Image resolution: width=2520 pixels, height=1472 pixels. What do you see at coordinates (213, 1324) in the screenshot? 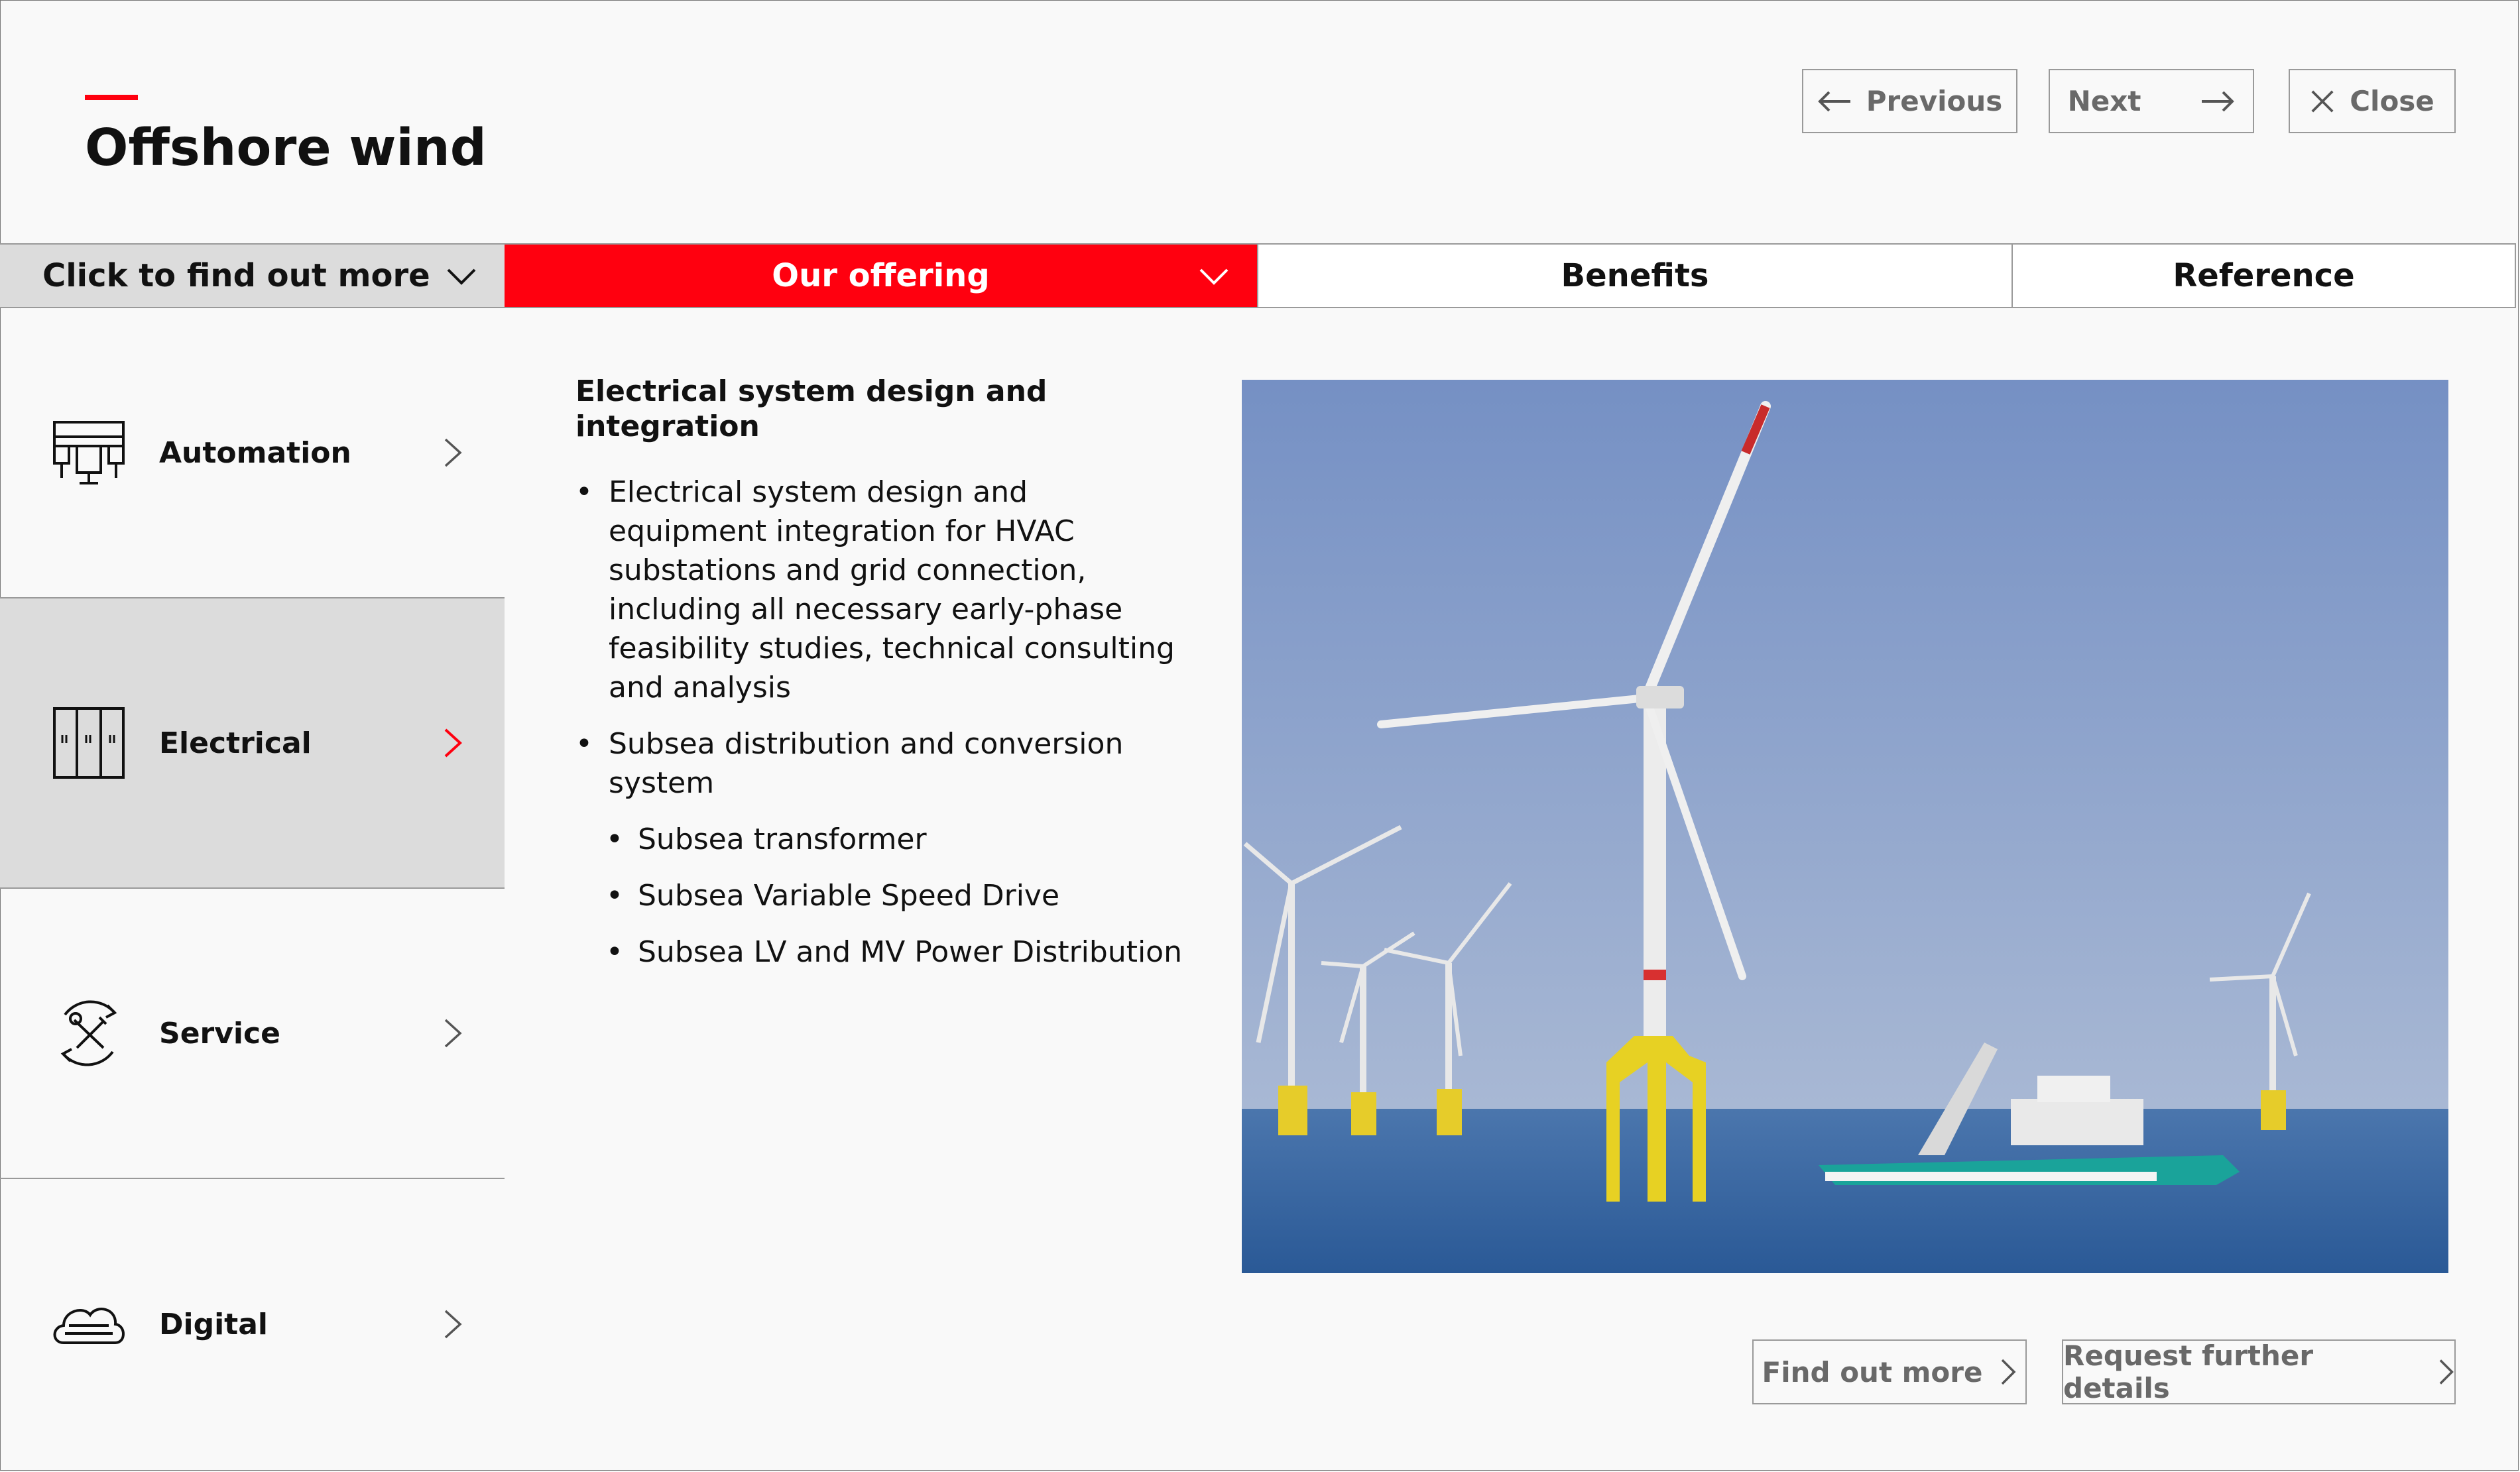
I see `sidebar-item-label: Digital` at bounding box center [213, 1324].